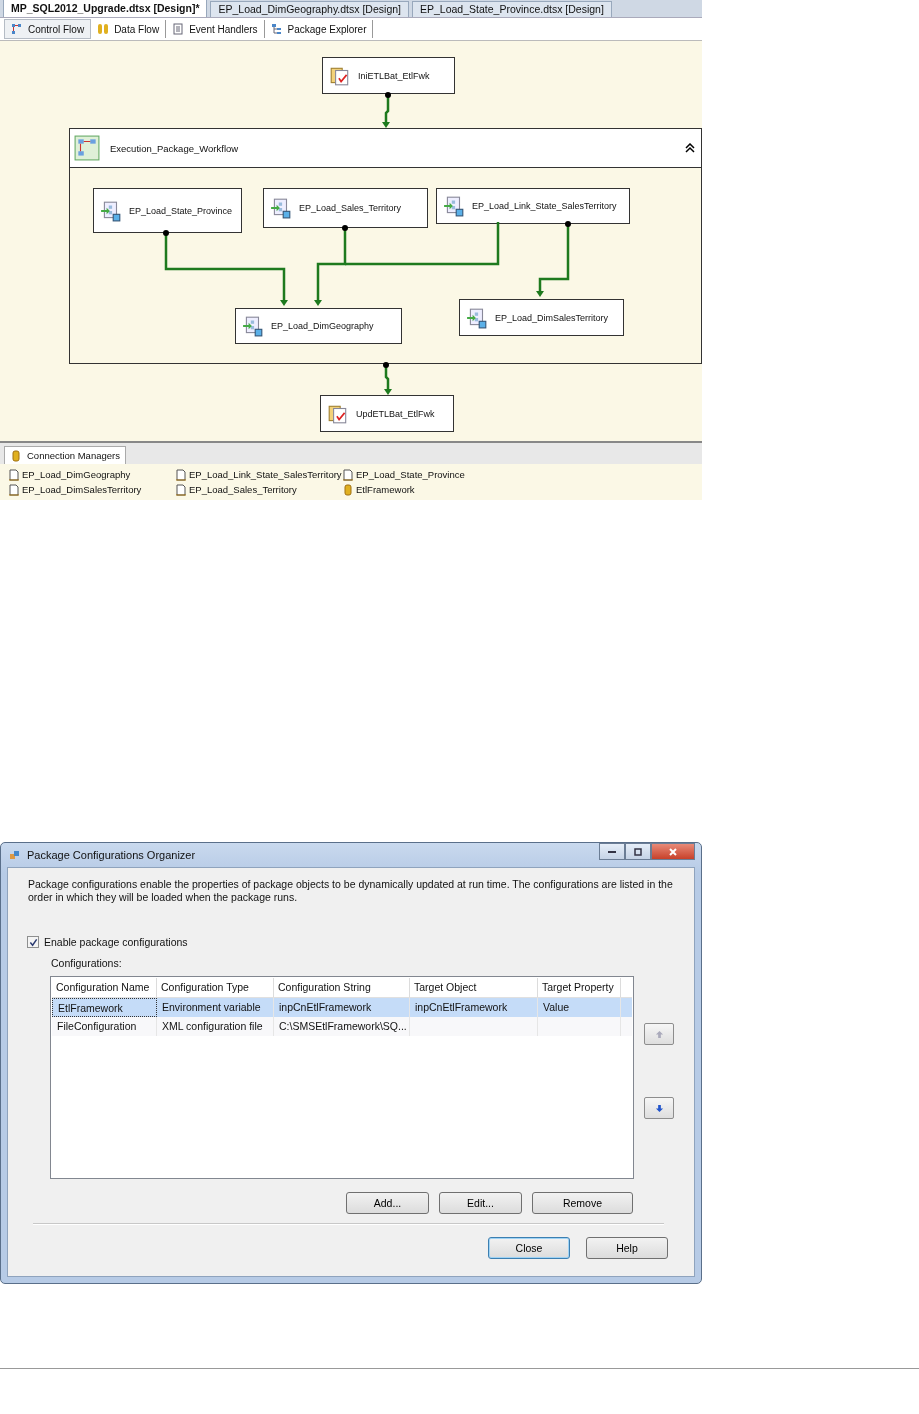  Describe the element at coordinates (442, 474) in the screenshot. I see `connection-manager-item: EP_Load_State_Province` at that location.